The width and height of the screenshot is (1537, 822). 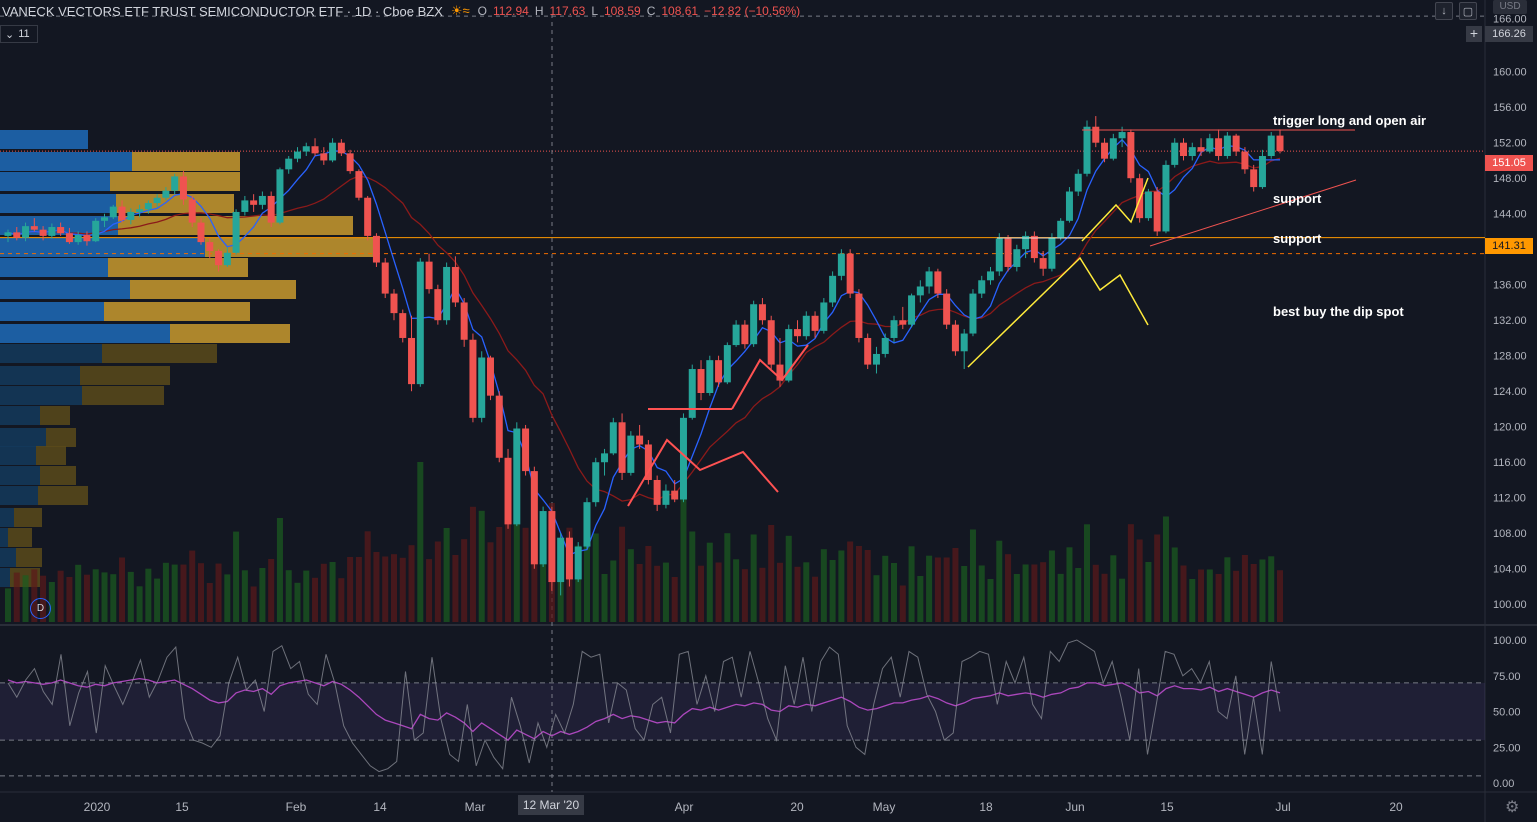 I want to click on price-tick-10: 128.00, so click(x=1510, y=357).